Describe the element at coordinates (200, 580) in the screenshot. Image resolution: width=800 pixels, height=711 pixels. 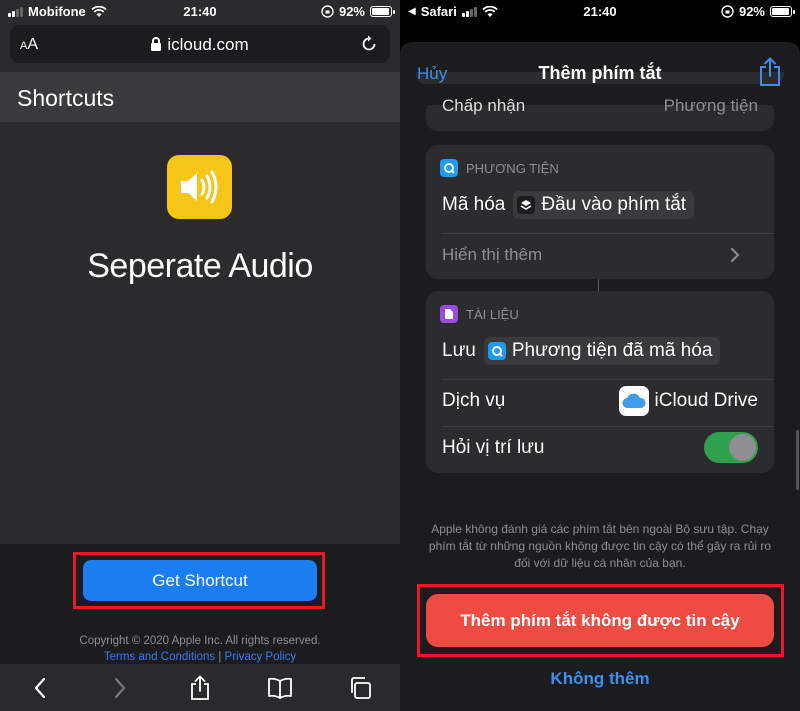
I see `get-shortcut-button: Get Shortcut` at that location.